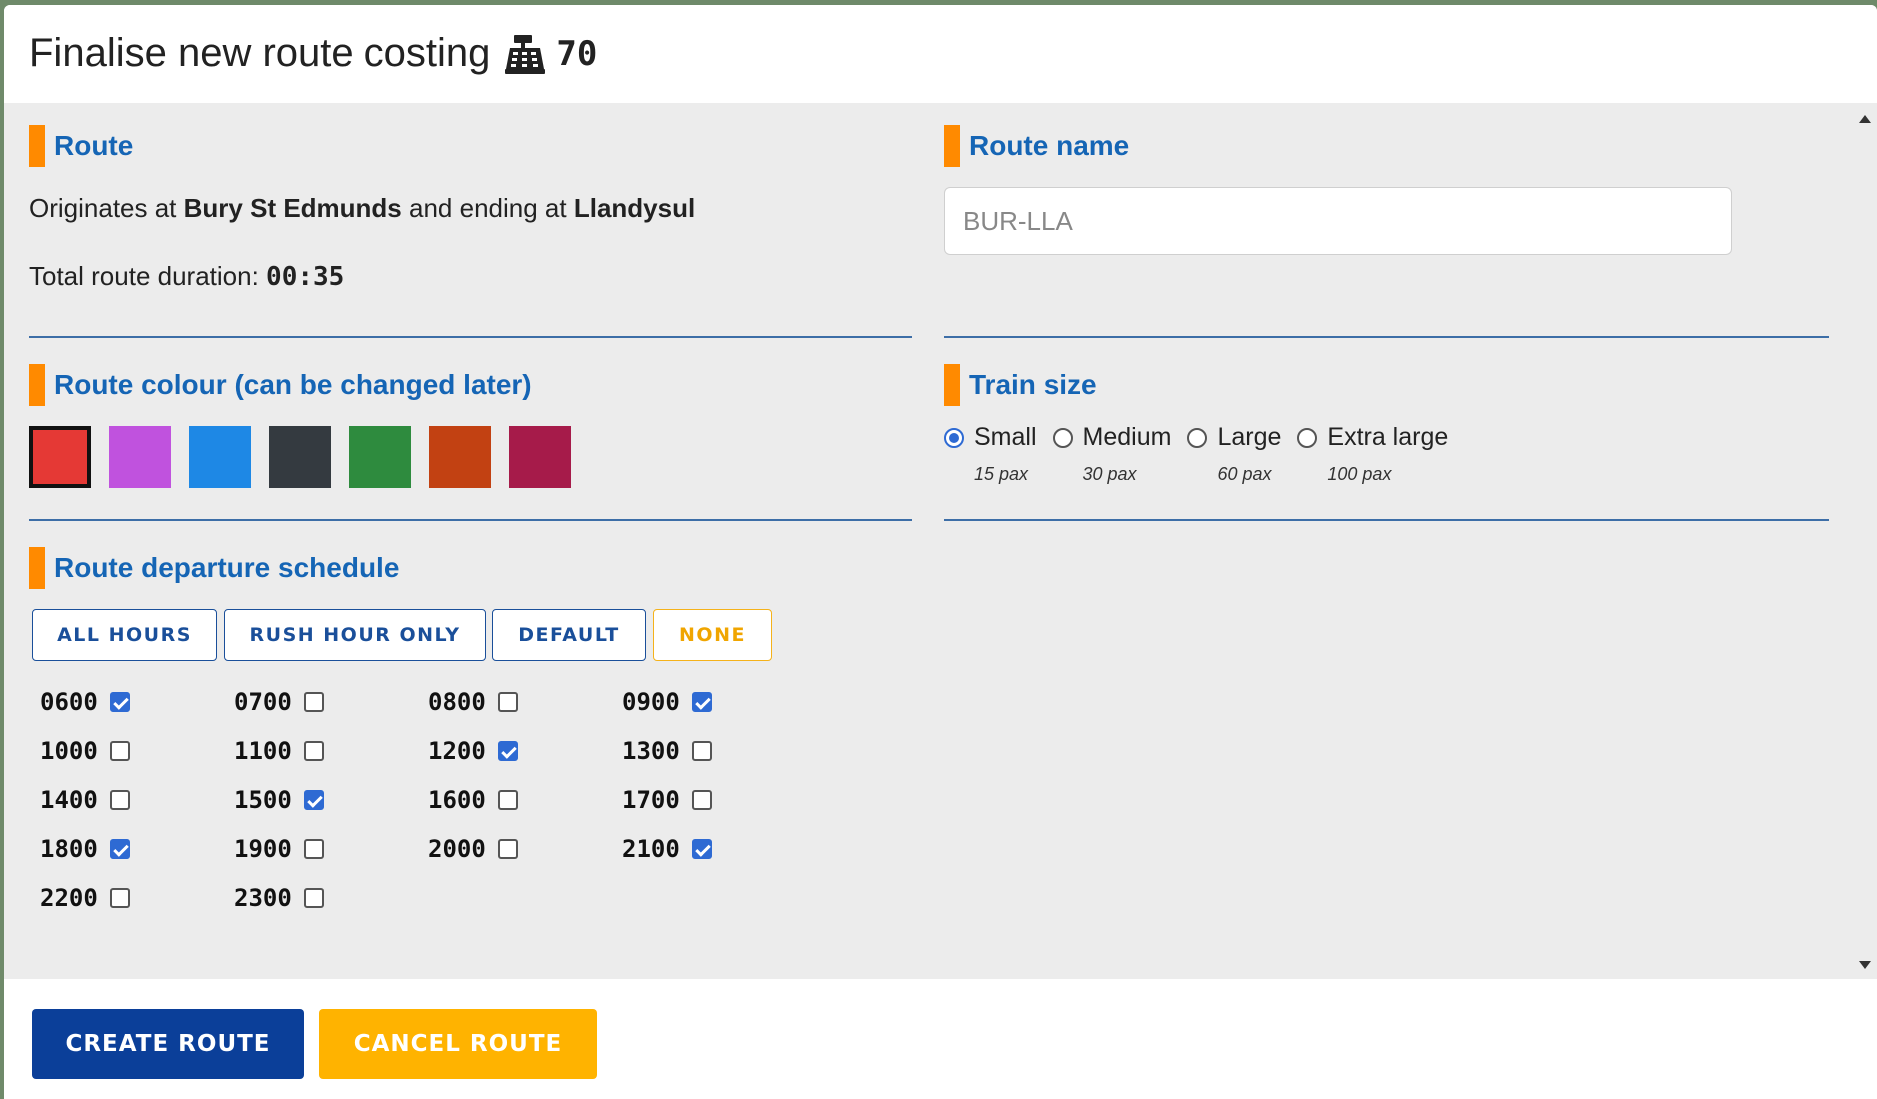 The width and height of the screenshot is (1877, 1099). What do you see at coordinates (263, 751) in the screenshot?
I see `hour-label: 1100` at bounding box center [263, 751].